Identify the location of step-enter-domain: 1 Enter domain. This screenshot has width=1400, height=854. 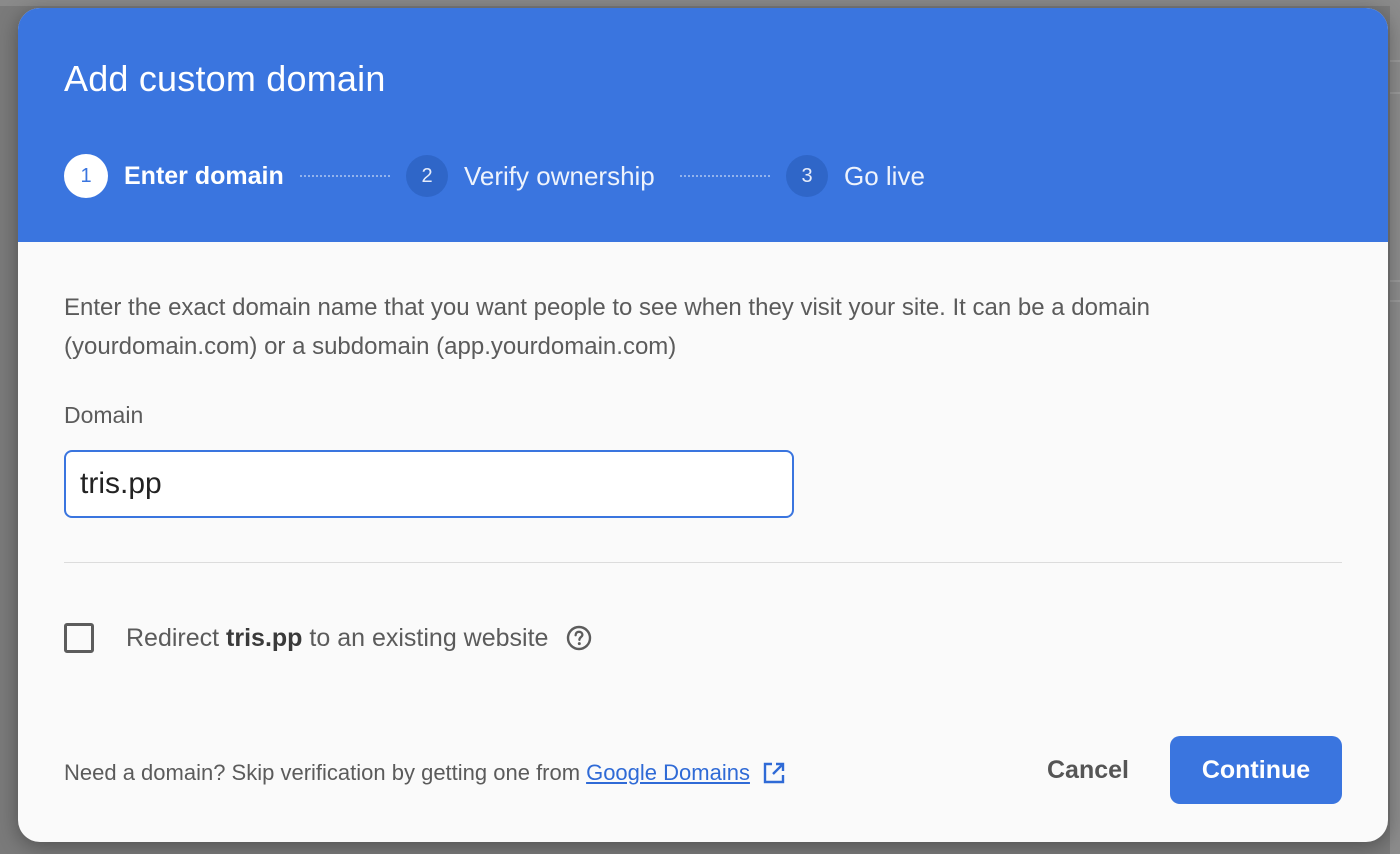
(174, 176).